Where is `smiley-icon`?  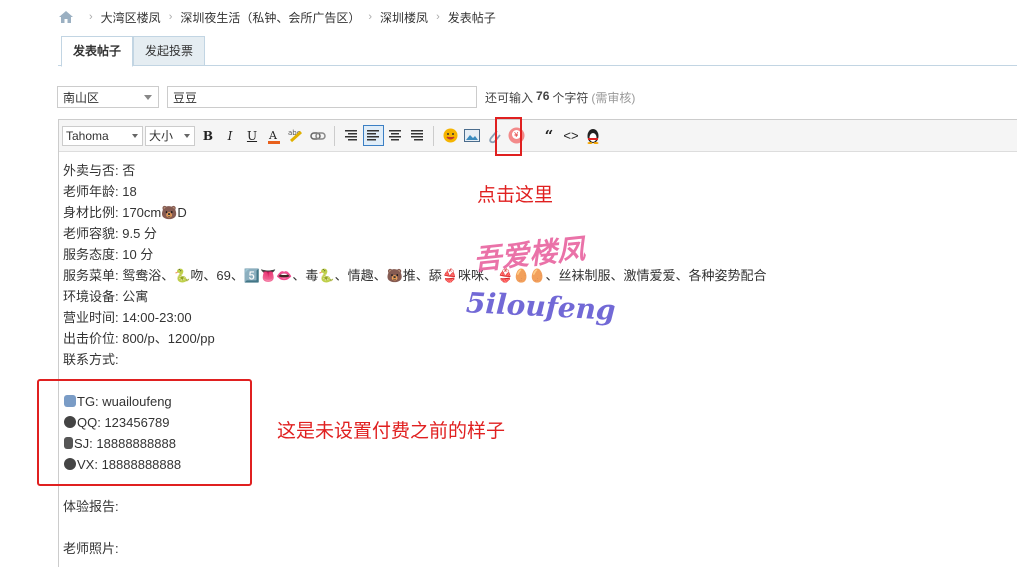 smiley-icon is located at coordinates (450, 135).